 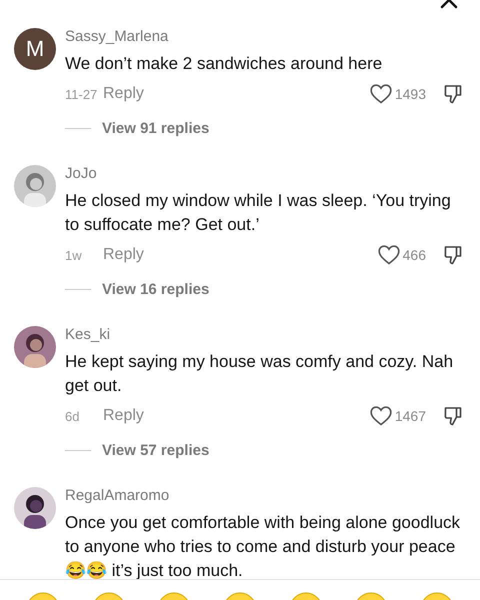 I want to click on comment-text: Once you get comfortable with being alone goodluck to anyone who tries to come and disturb your peace 😂😂 it’s just too much., so click(x=263, y=547).